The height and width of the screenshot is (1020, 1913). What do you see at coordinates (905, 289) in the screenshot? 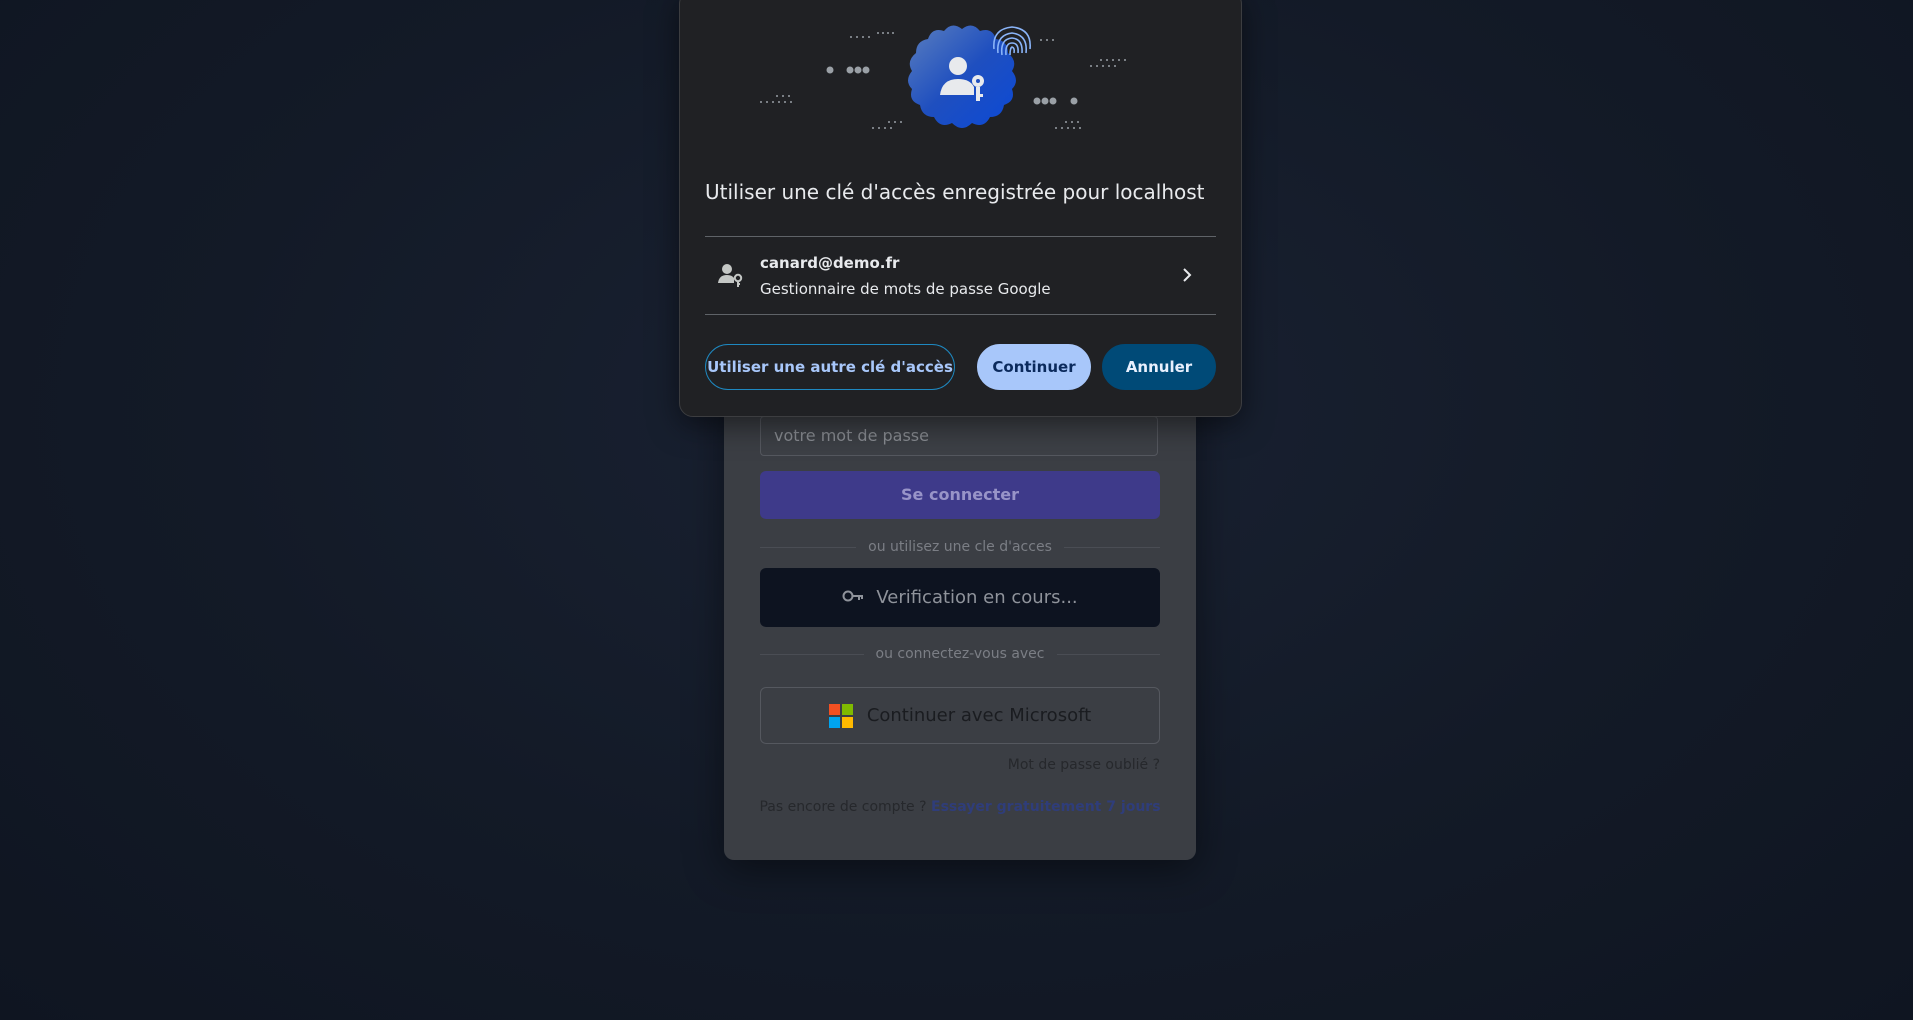
I see `account-provider: Gestionnaire de mots de passe Google` at bounding box center [905, 289].